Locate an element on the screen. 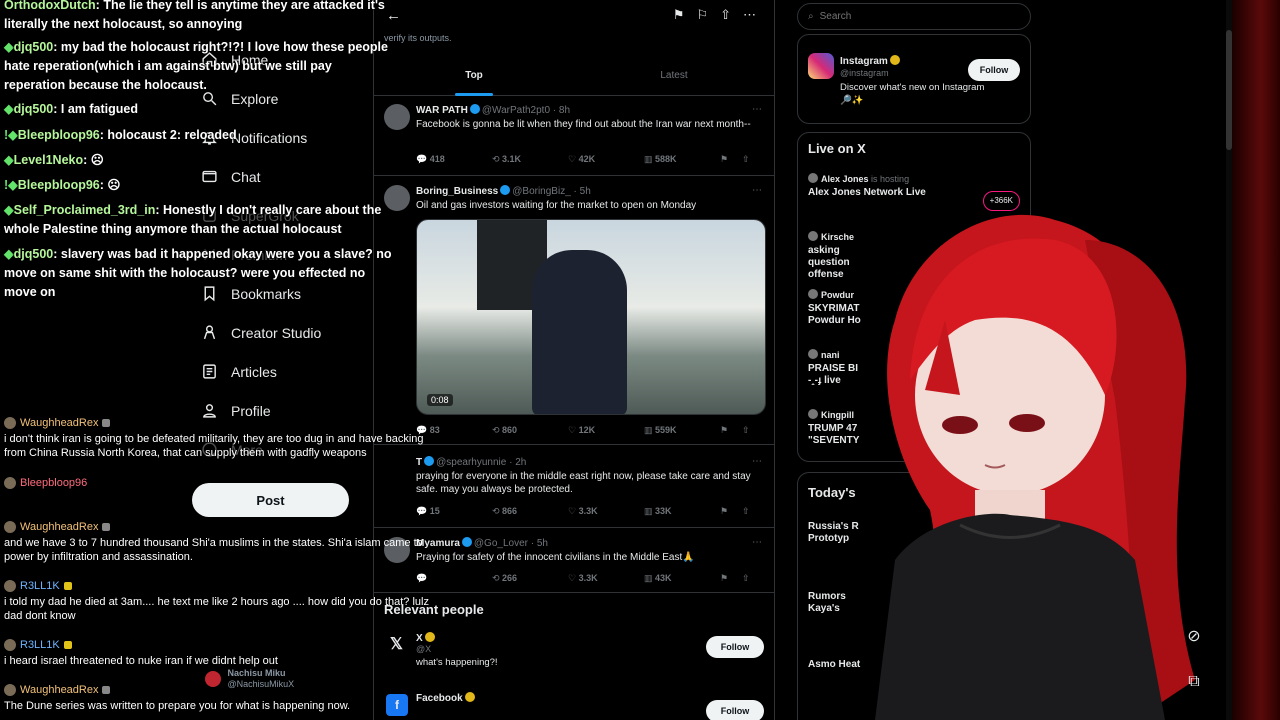 Image resolution: width=1280 pixels, height=720 pixels. repost-button: ⟲ 3.1K is located at coordinates (530, 159).